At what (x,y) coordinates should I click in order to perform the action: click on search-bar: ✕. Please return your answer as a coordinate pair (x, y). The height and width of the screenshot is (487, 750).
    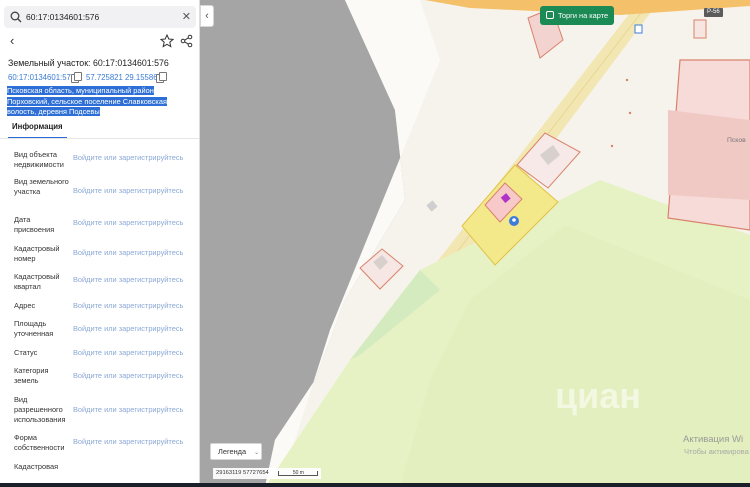
    Looking at the image, I should click on (100, 17).